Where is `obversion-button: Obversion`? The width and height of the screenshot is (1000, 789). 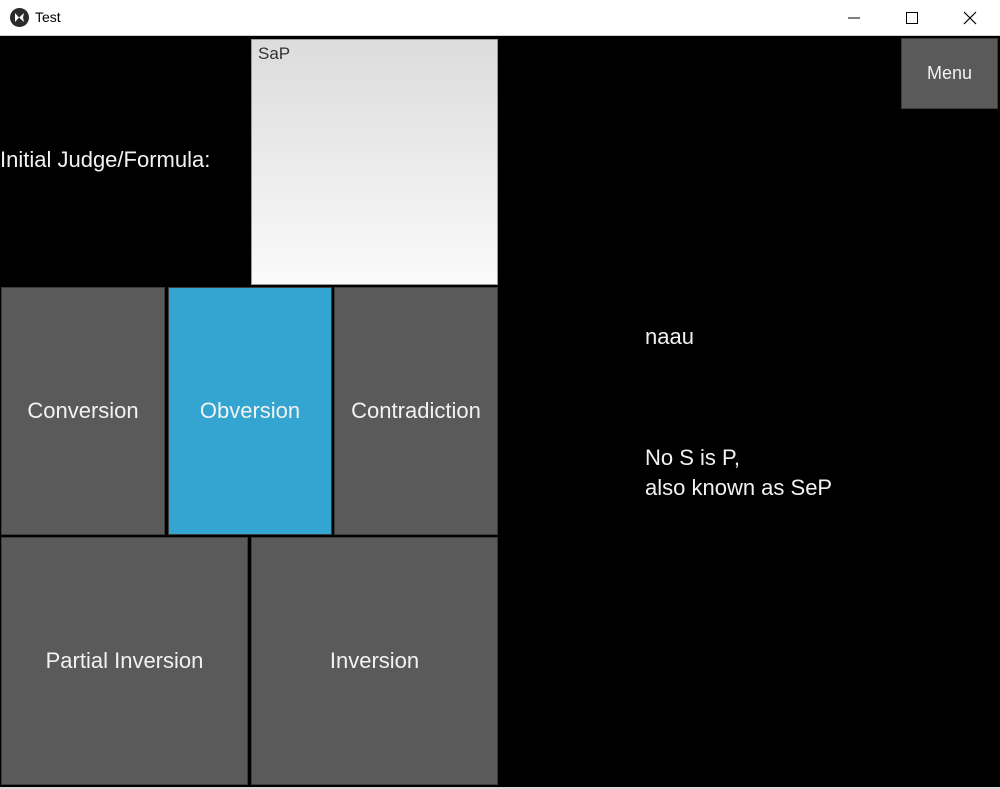
obversion-button: Obversion is located at coordinates (250, 411).